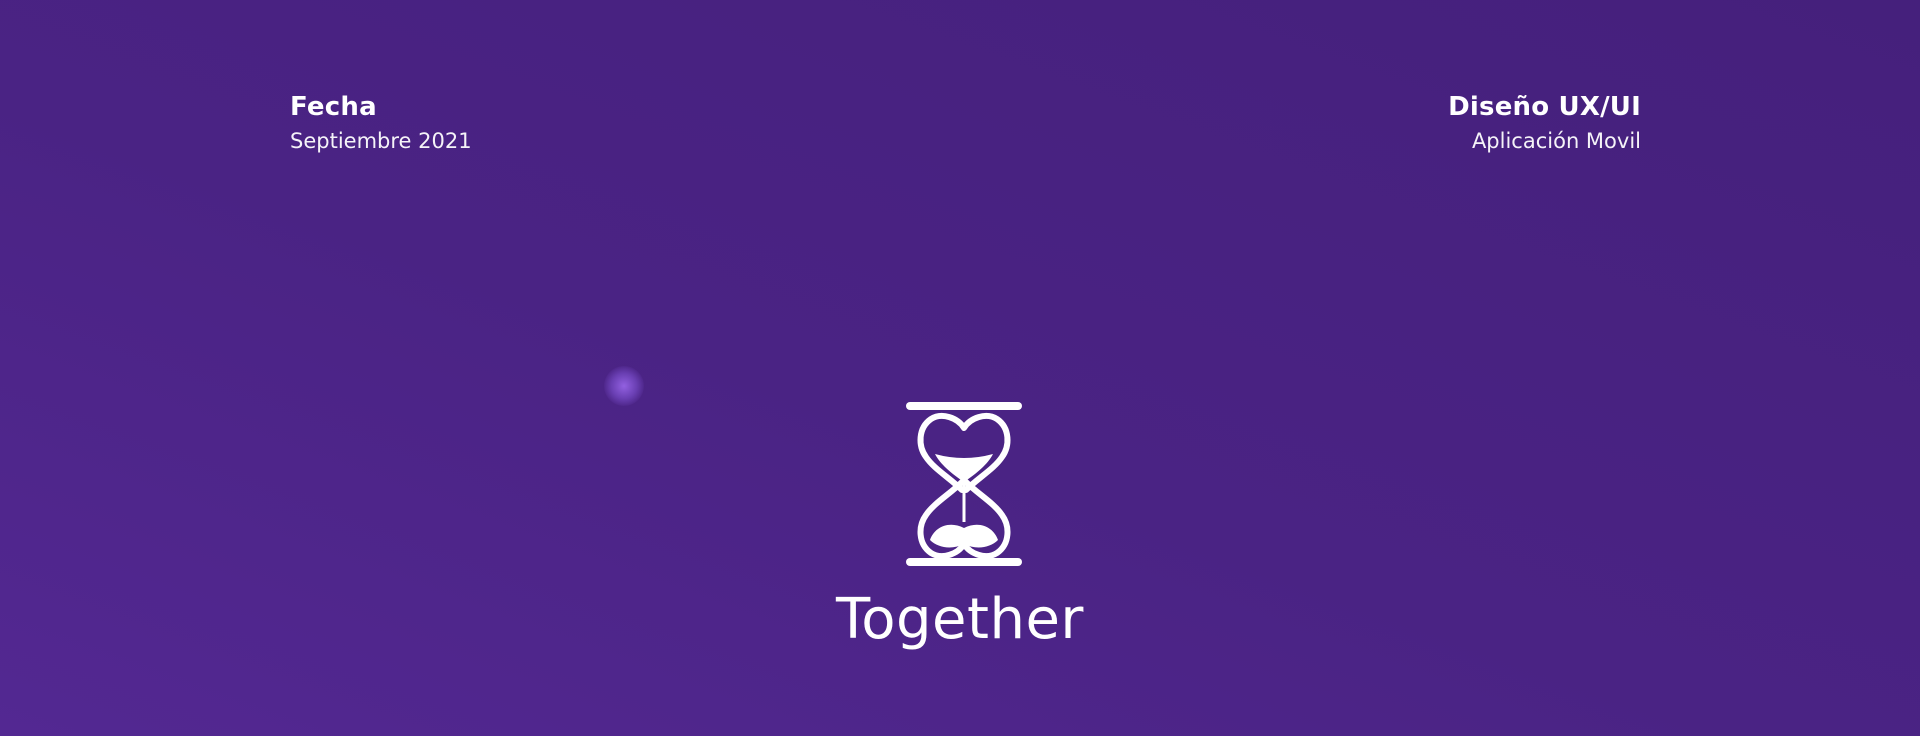 This screenshot has height=736, width=1920. What do you see at coordinates (964, 484) in the screenshot?
I see `heart-hourglass-icon` at bounding box center [964, 484].